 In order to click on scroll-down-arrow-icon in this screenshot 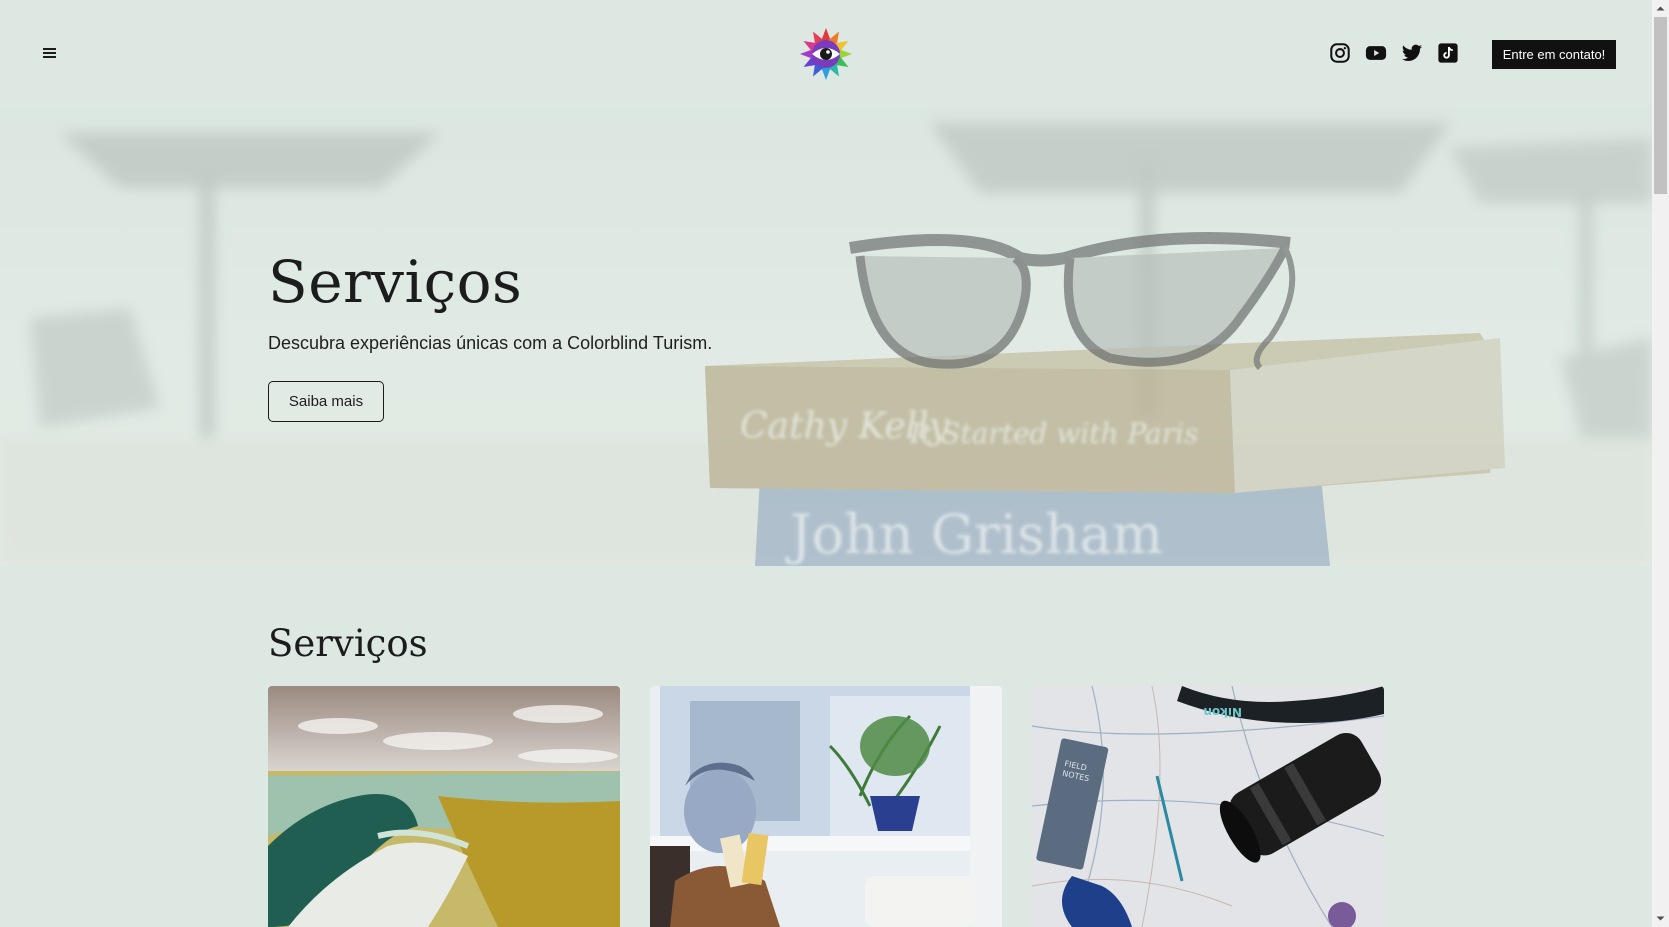, I will do `click(1660, 918)`.